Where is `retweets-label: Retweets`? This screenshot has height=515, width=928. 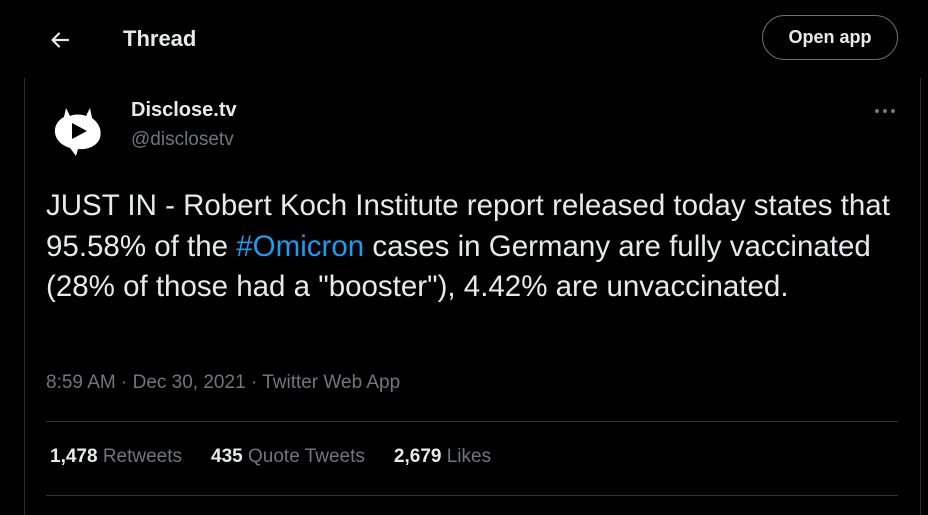 retweets-label: Retweets is located at coordinates (142, 456).